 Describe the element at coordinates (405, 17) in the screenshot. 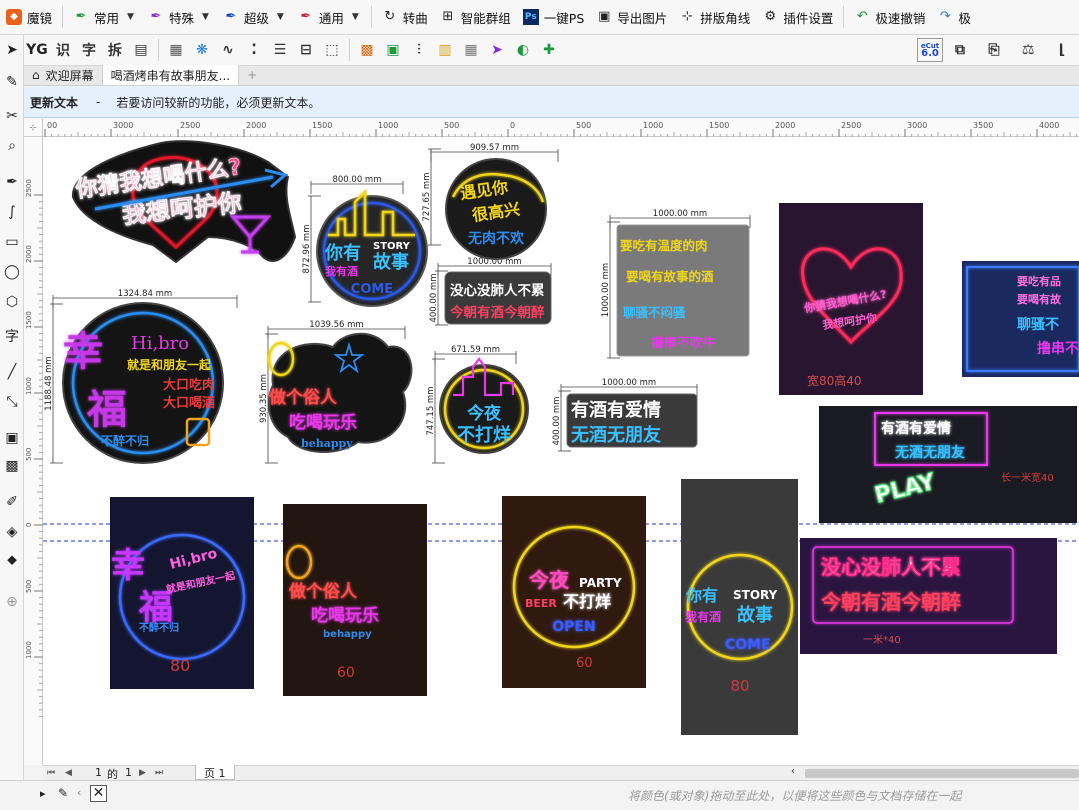

I see `toolbar-item: ↻ 转曲` at that location.